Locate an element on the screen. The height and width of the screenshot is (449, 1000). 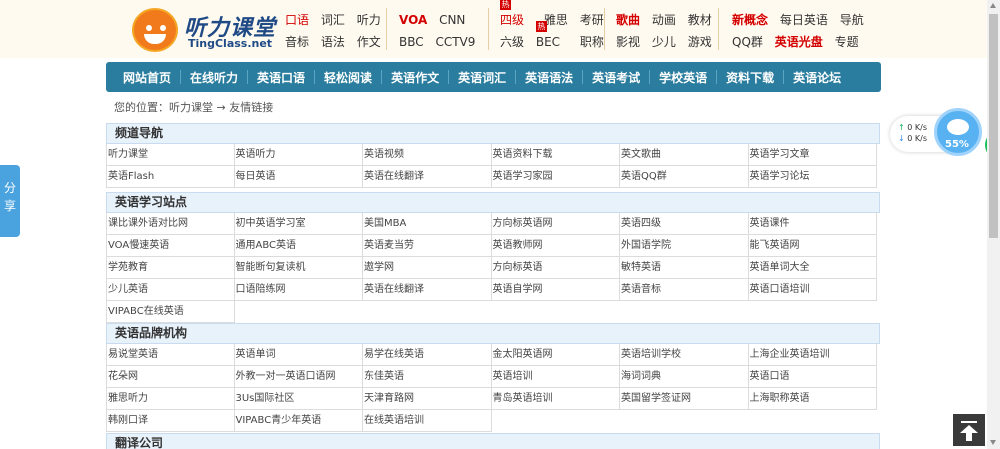
friend-link: 天津育路网 is located at coordinates (427, 399).